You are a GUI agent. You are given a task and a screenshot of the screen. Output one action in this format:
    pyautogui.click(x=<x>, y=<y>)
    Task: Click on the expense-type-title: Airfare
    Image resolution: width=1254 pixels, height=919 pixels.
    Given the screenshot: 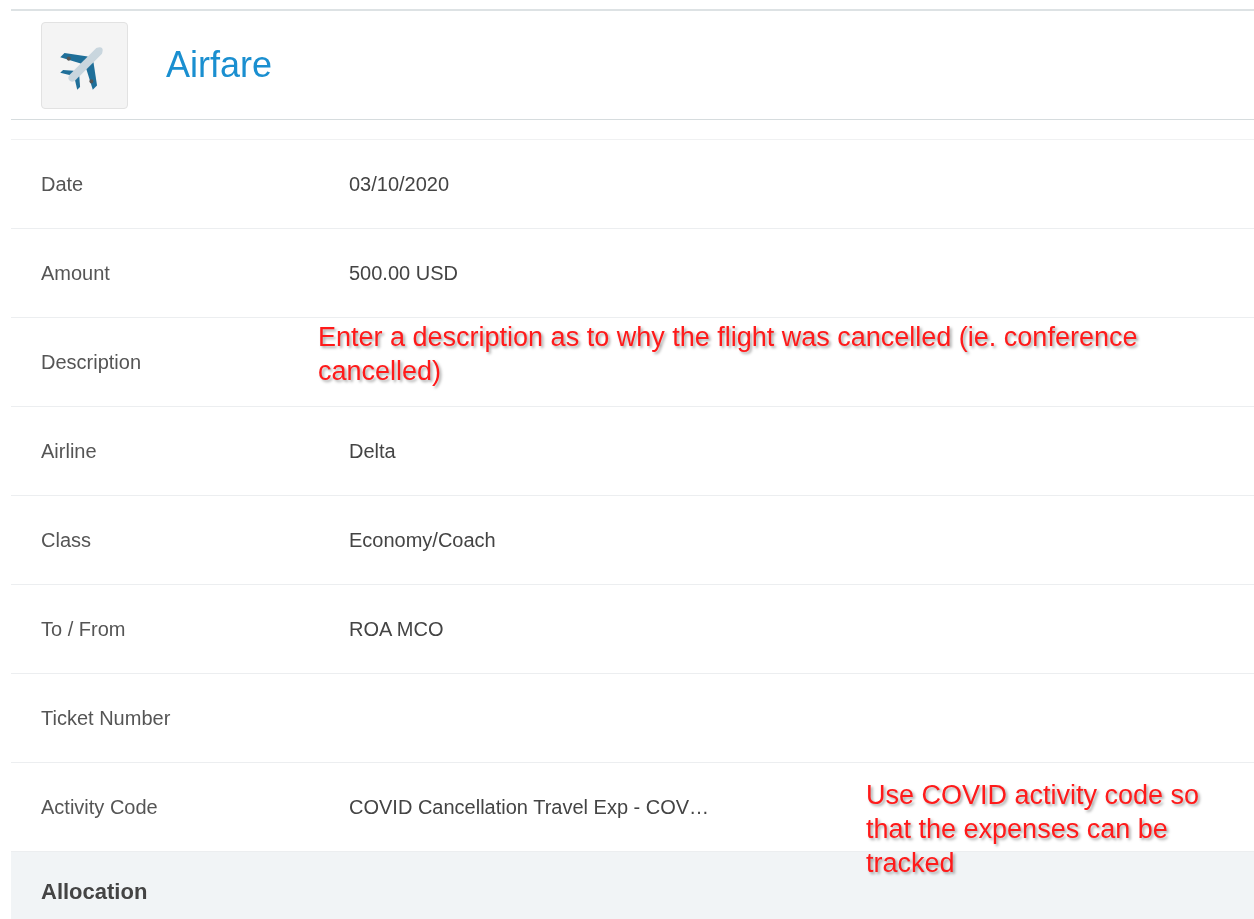 What is the action you would take?
    pyautogui.click(x=219, y=65)
    